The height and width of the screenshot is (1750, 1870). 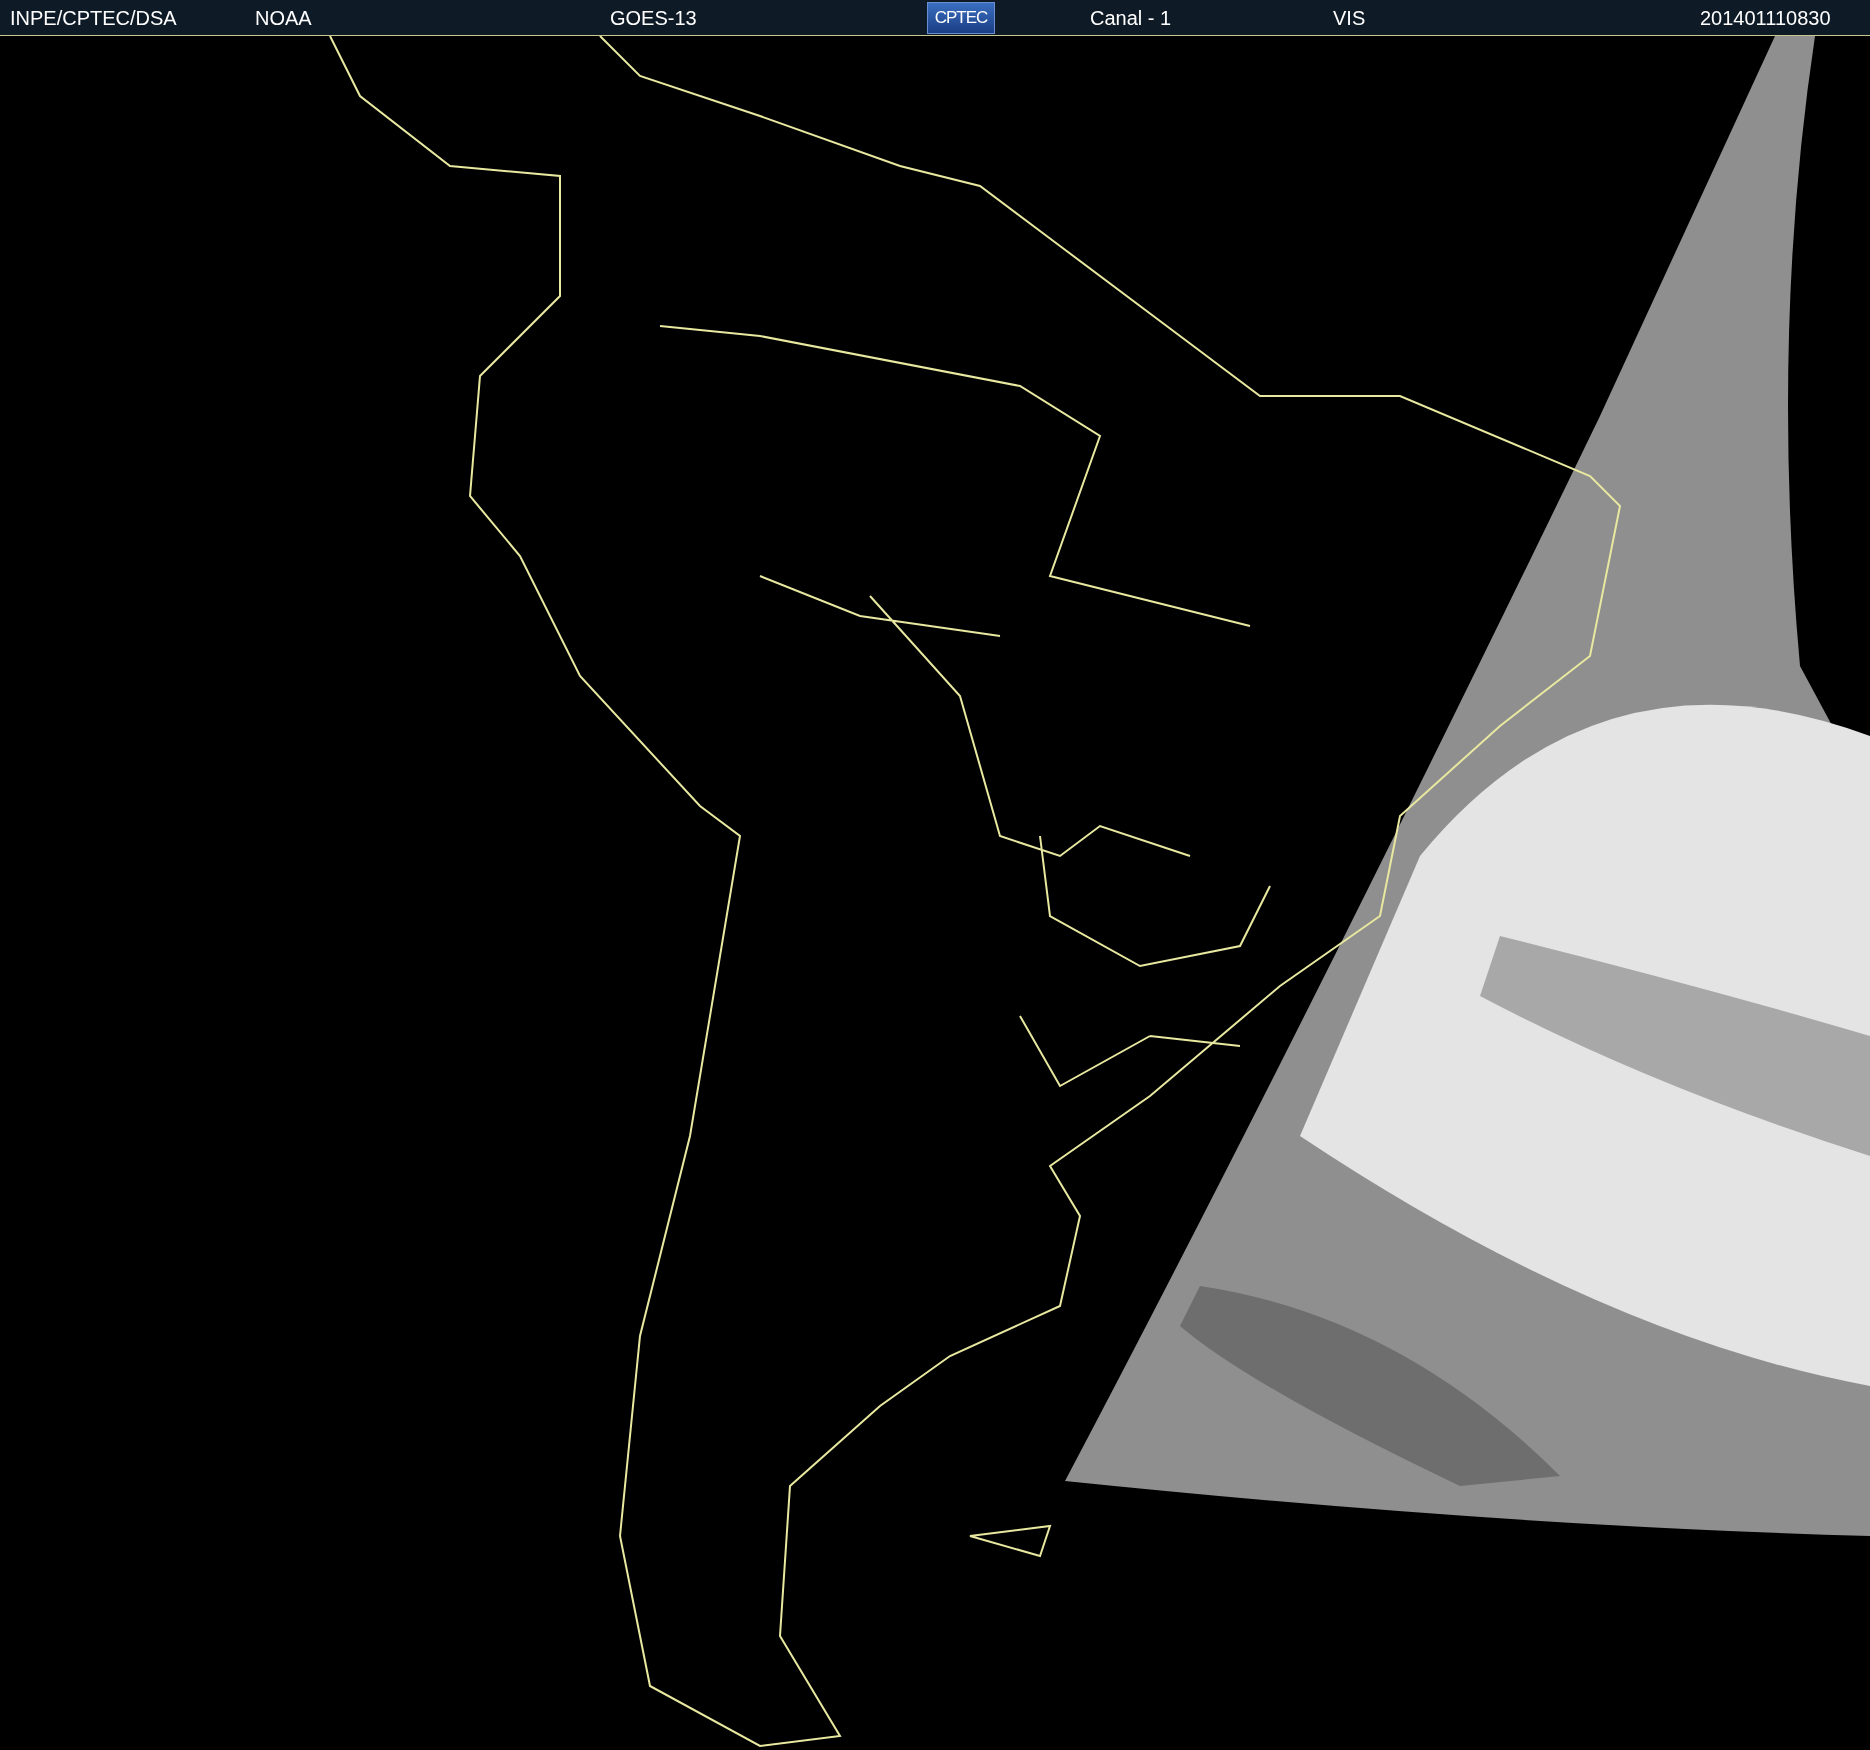 What do you see at coordinates (1765, 17) in the screenshot?
I see `timestamp-label: 201401110830` at bounding box center [1765, 17].